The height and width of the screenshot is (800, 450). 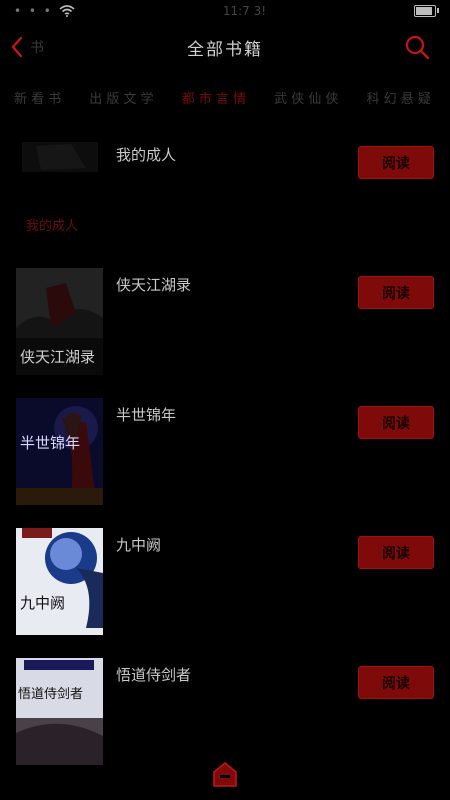 I want to click on search-icon, so click(x=417, y=47).